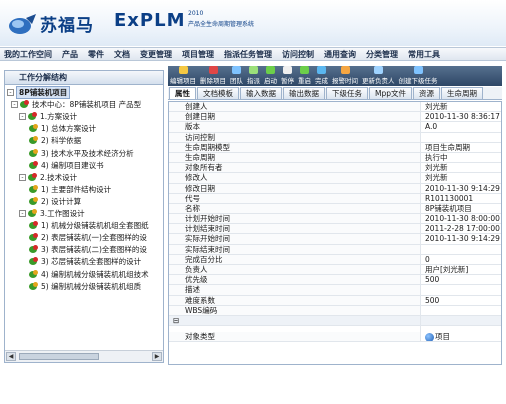  What do you see at coordinates (304, 75) in the screenshot?
I see `toolbar-button: 重启` at bounding box center [304, 75].